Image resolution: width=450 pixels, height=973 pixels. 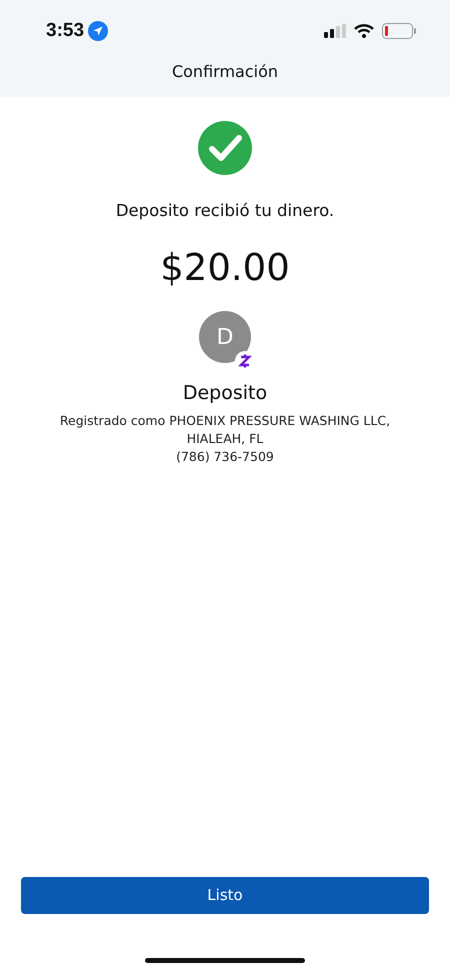 What do you see at coordinates (225, 393) in the screenshot?
I see `recipient-name: Deposito` at bounding box center [225, 393].